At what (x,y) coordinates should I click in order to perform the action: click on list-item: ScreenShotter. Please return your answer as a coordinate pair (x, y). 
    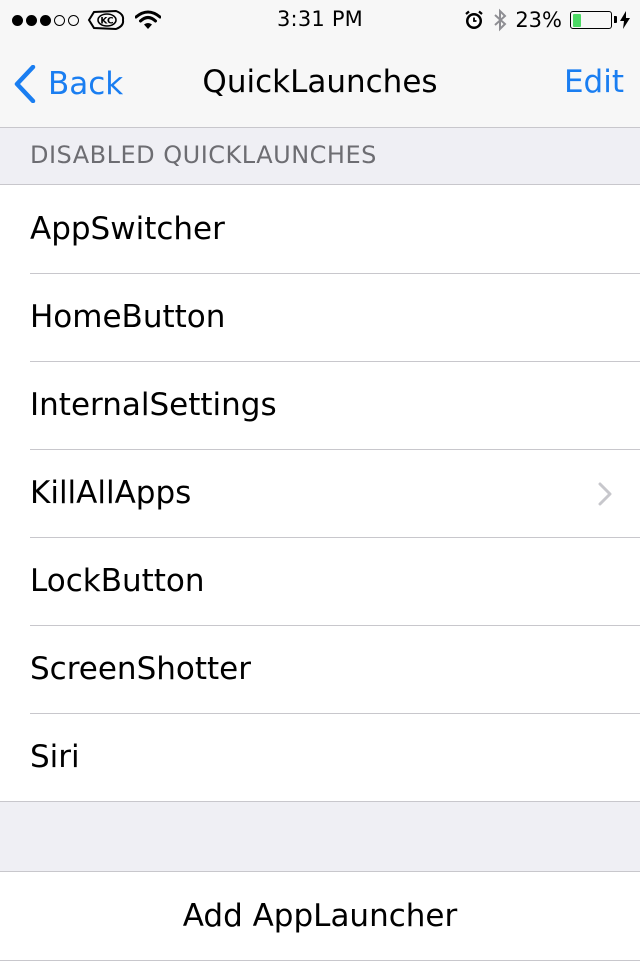
    Looking at the image, I should click on (320, 669).